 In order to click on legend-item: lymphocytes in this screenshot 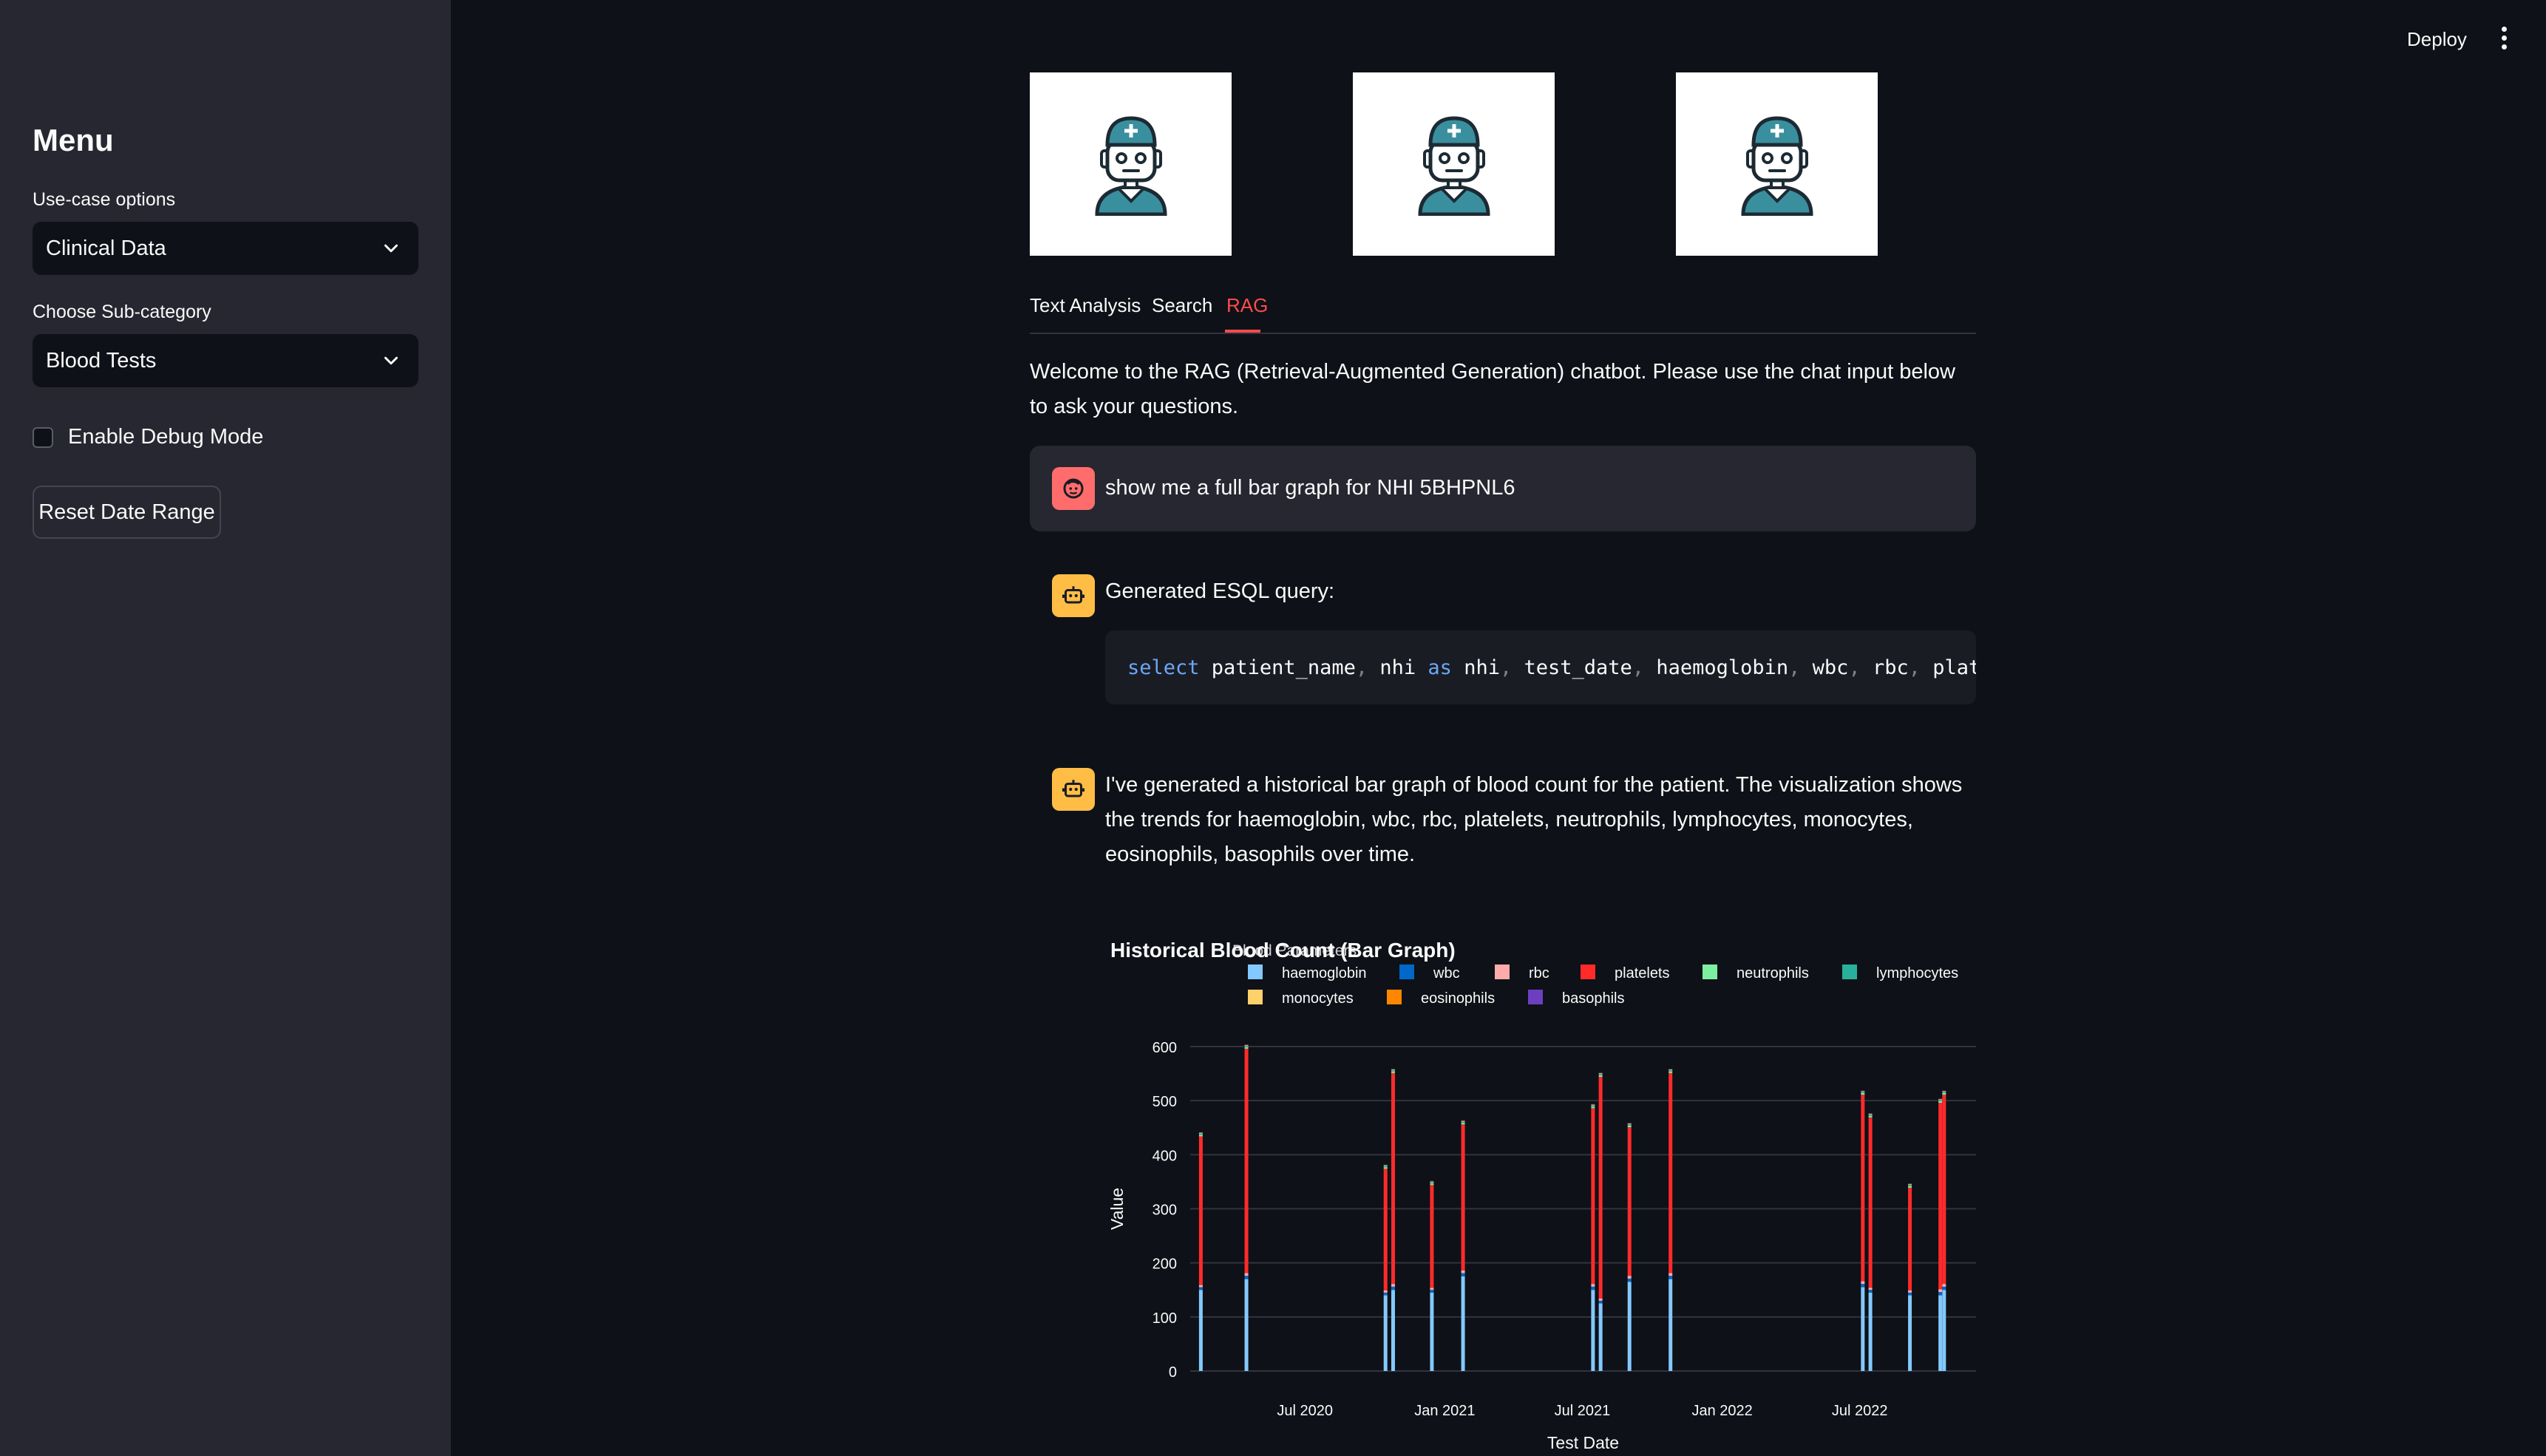, I will do `click(1917, 973)`.